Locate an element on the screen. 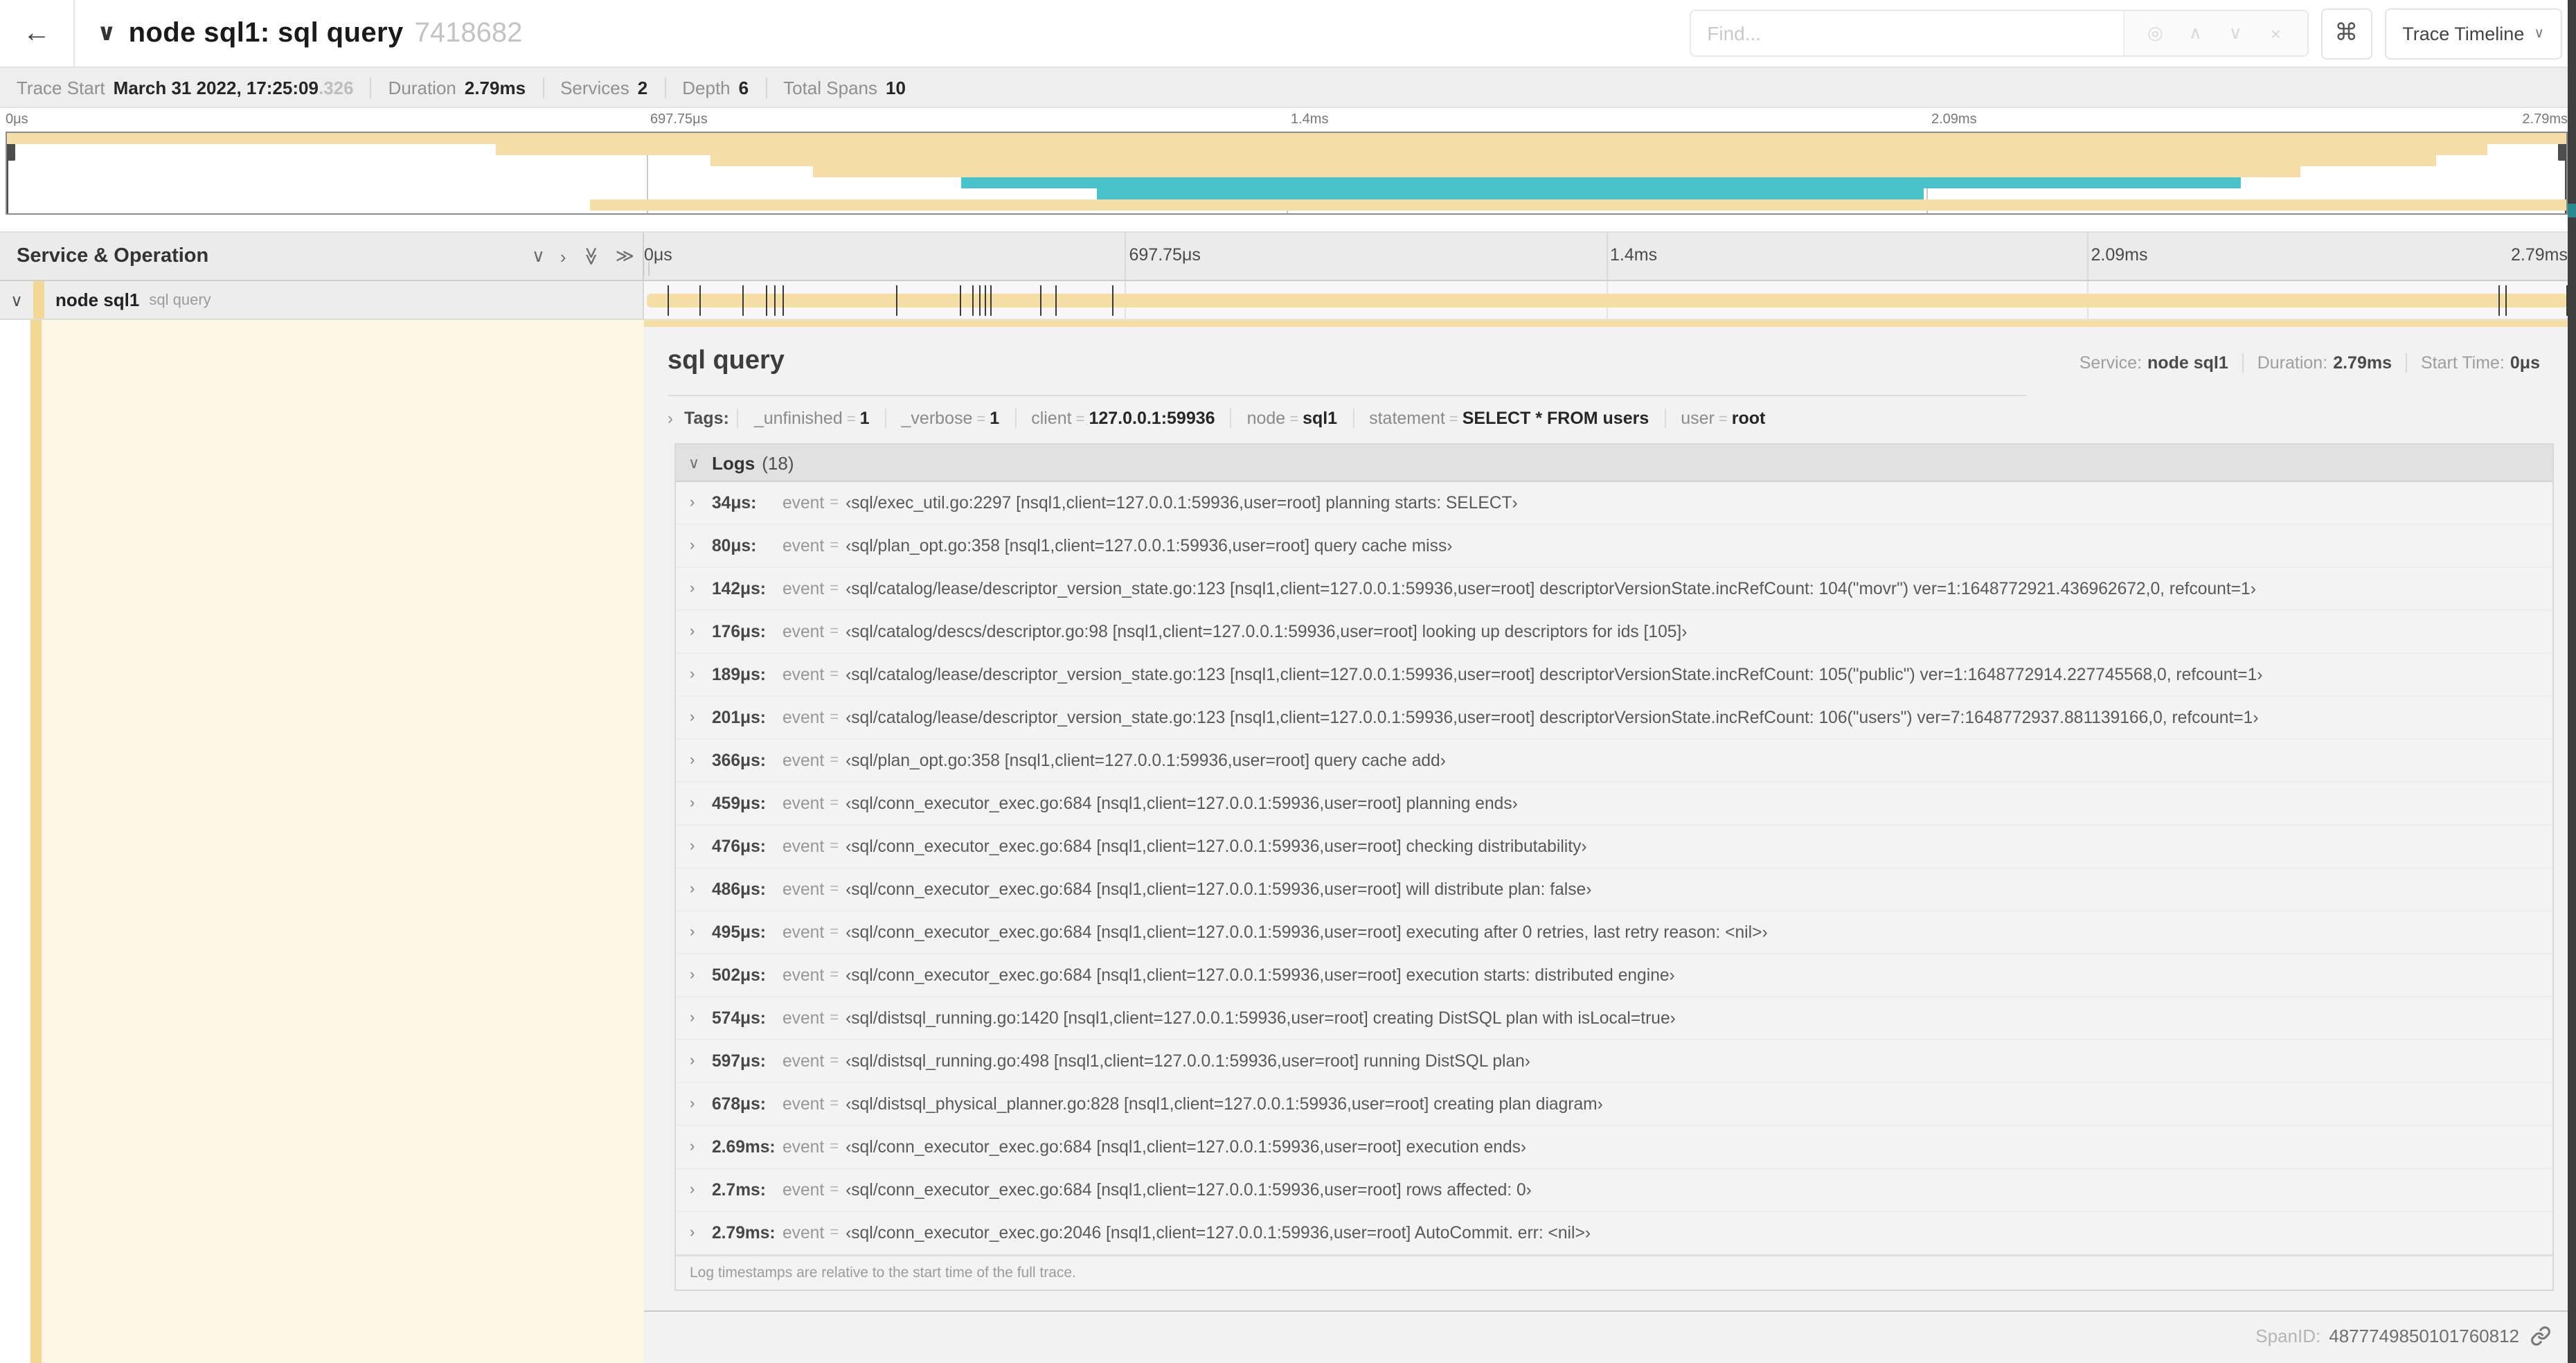  trace-info-value: 10 is located at coordinates (896, 87).